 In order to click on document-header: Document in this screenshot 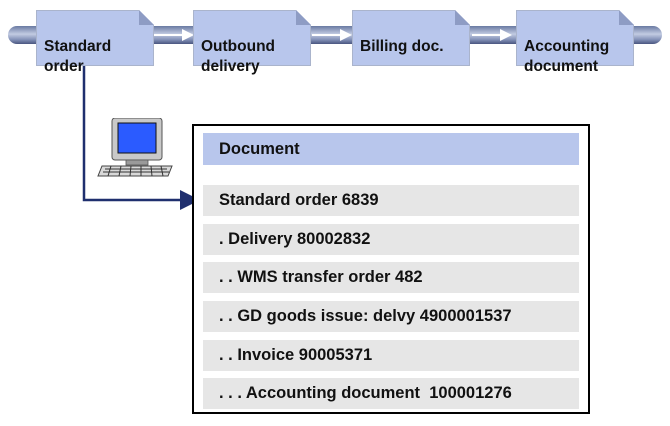, I will do `click(391, 149)`.